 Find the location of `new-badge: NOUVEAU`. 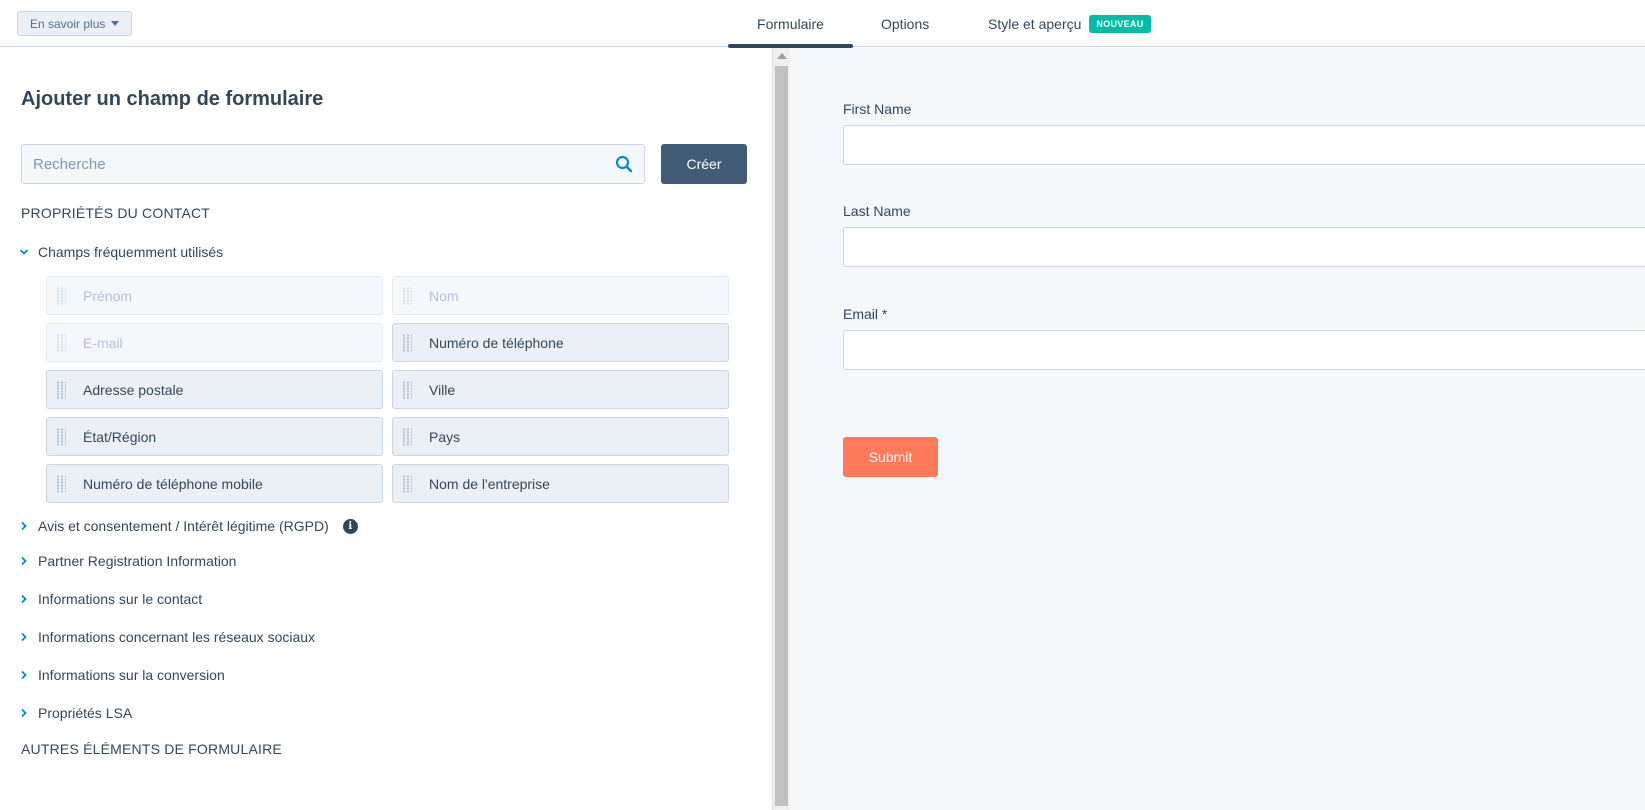

new-badge: NOUVEAU is located at coordinates (1120, 23).